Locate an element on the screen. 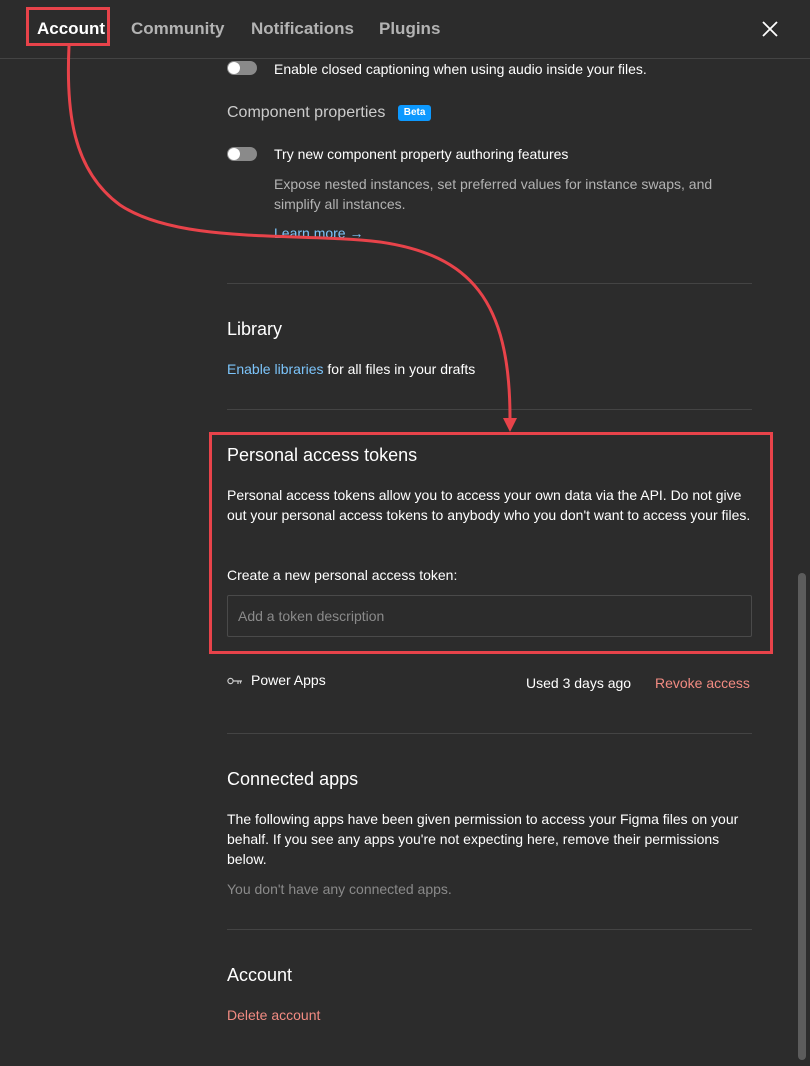  connected-apps-empty-state: You don't have any connected apps. is located at coordinates (339, 889).